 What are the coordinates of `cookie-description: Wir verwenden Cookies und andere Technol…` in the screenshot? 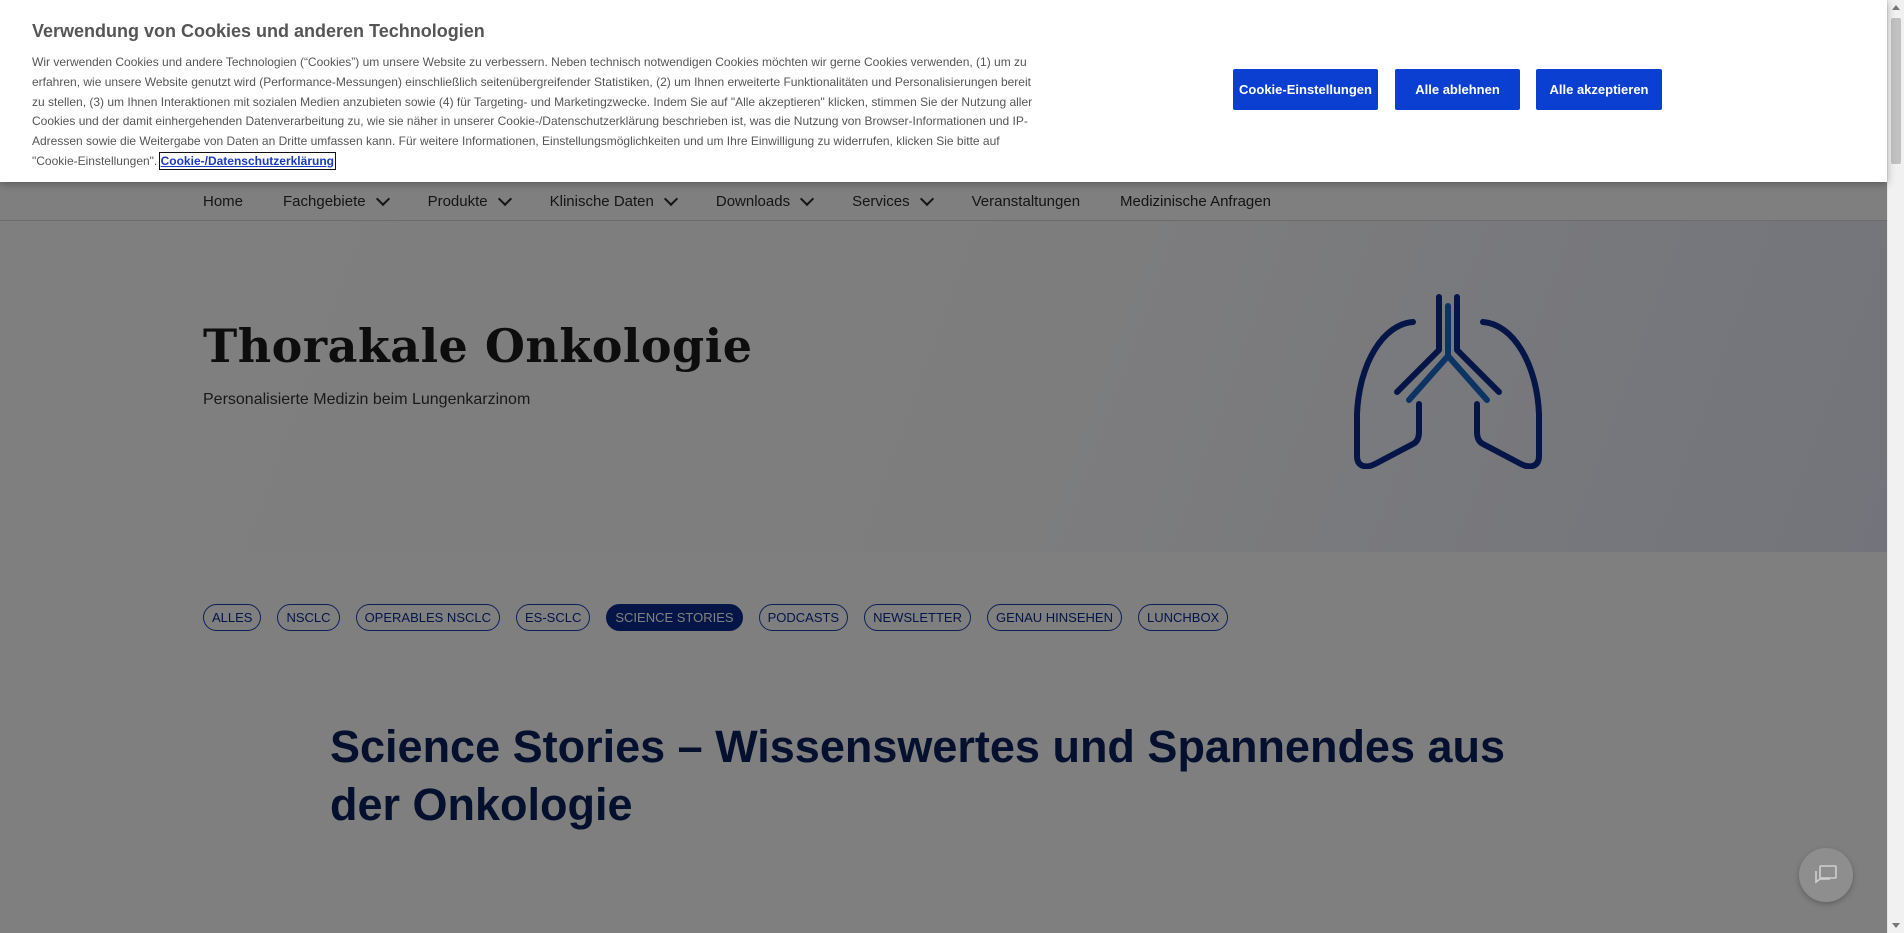 It's located at (532, 111).